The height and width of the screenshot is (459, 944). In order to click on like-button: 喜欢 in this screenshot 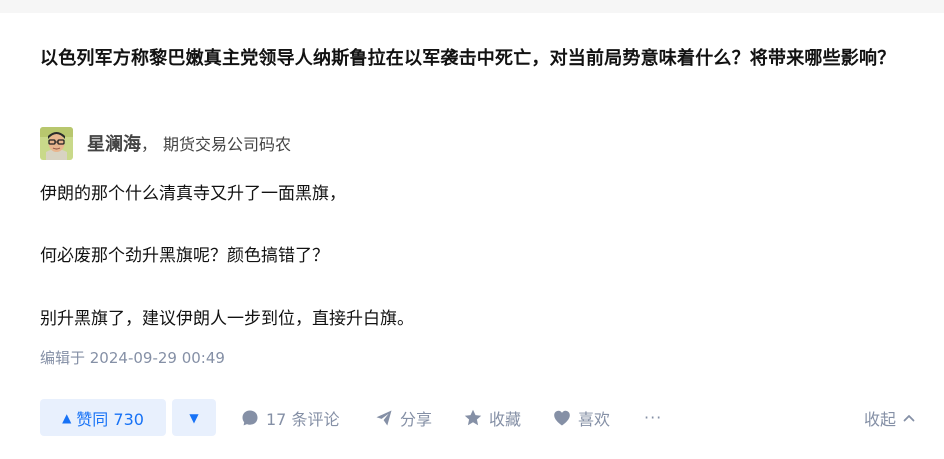, I will do `click(581, 417)`.